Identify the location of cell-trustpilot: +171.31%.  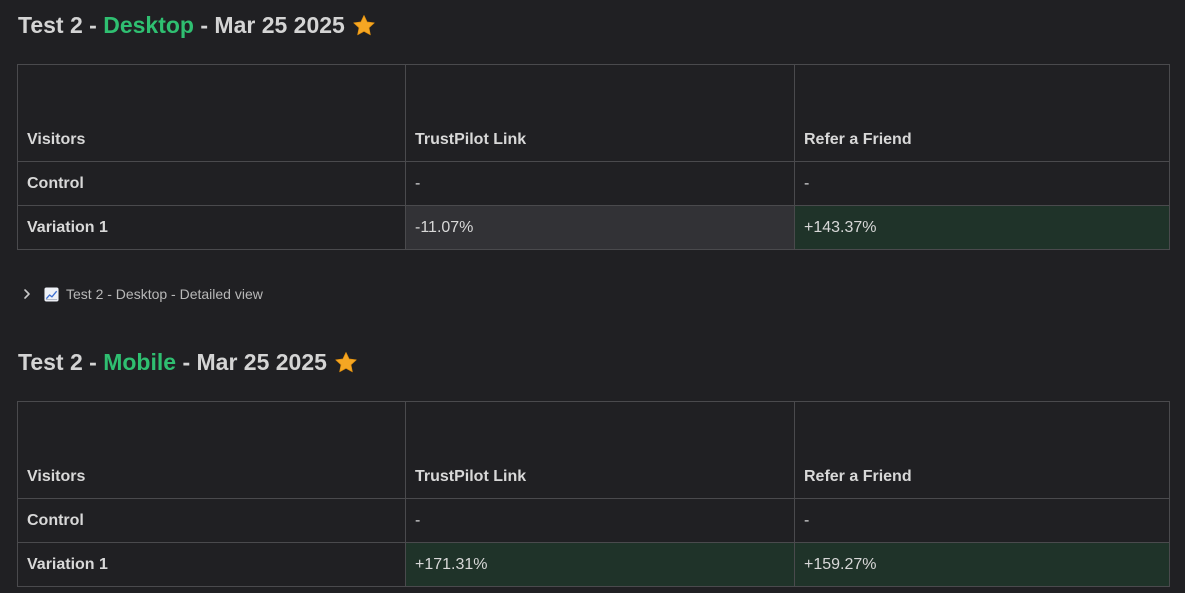
(600, 564).